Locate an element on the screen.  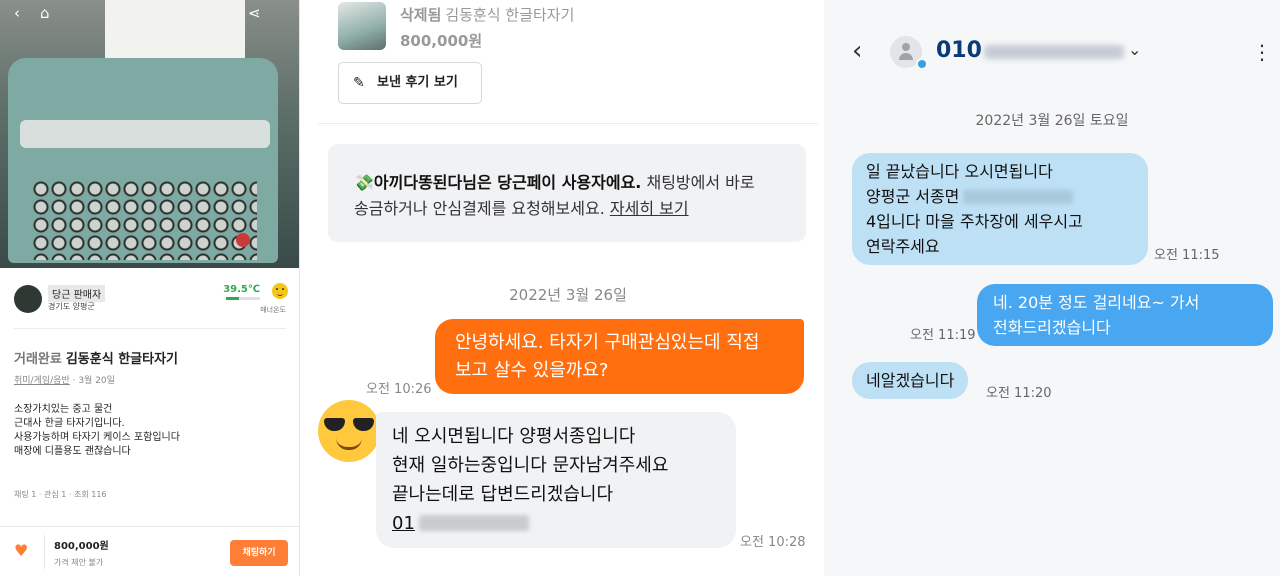
contact-name: 010 is located at coordinates (959, 50).